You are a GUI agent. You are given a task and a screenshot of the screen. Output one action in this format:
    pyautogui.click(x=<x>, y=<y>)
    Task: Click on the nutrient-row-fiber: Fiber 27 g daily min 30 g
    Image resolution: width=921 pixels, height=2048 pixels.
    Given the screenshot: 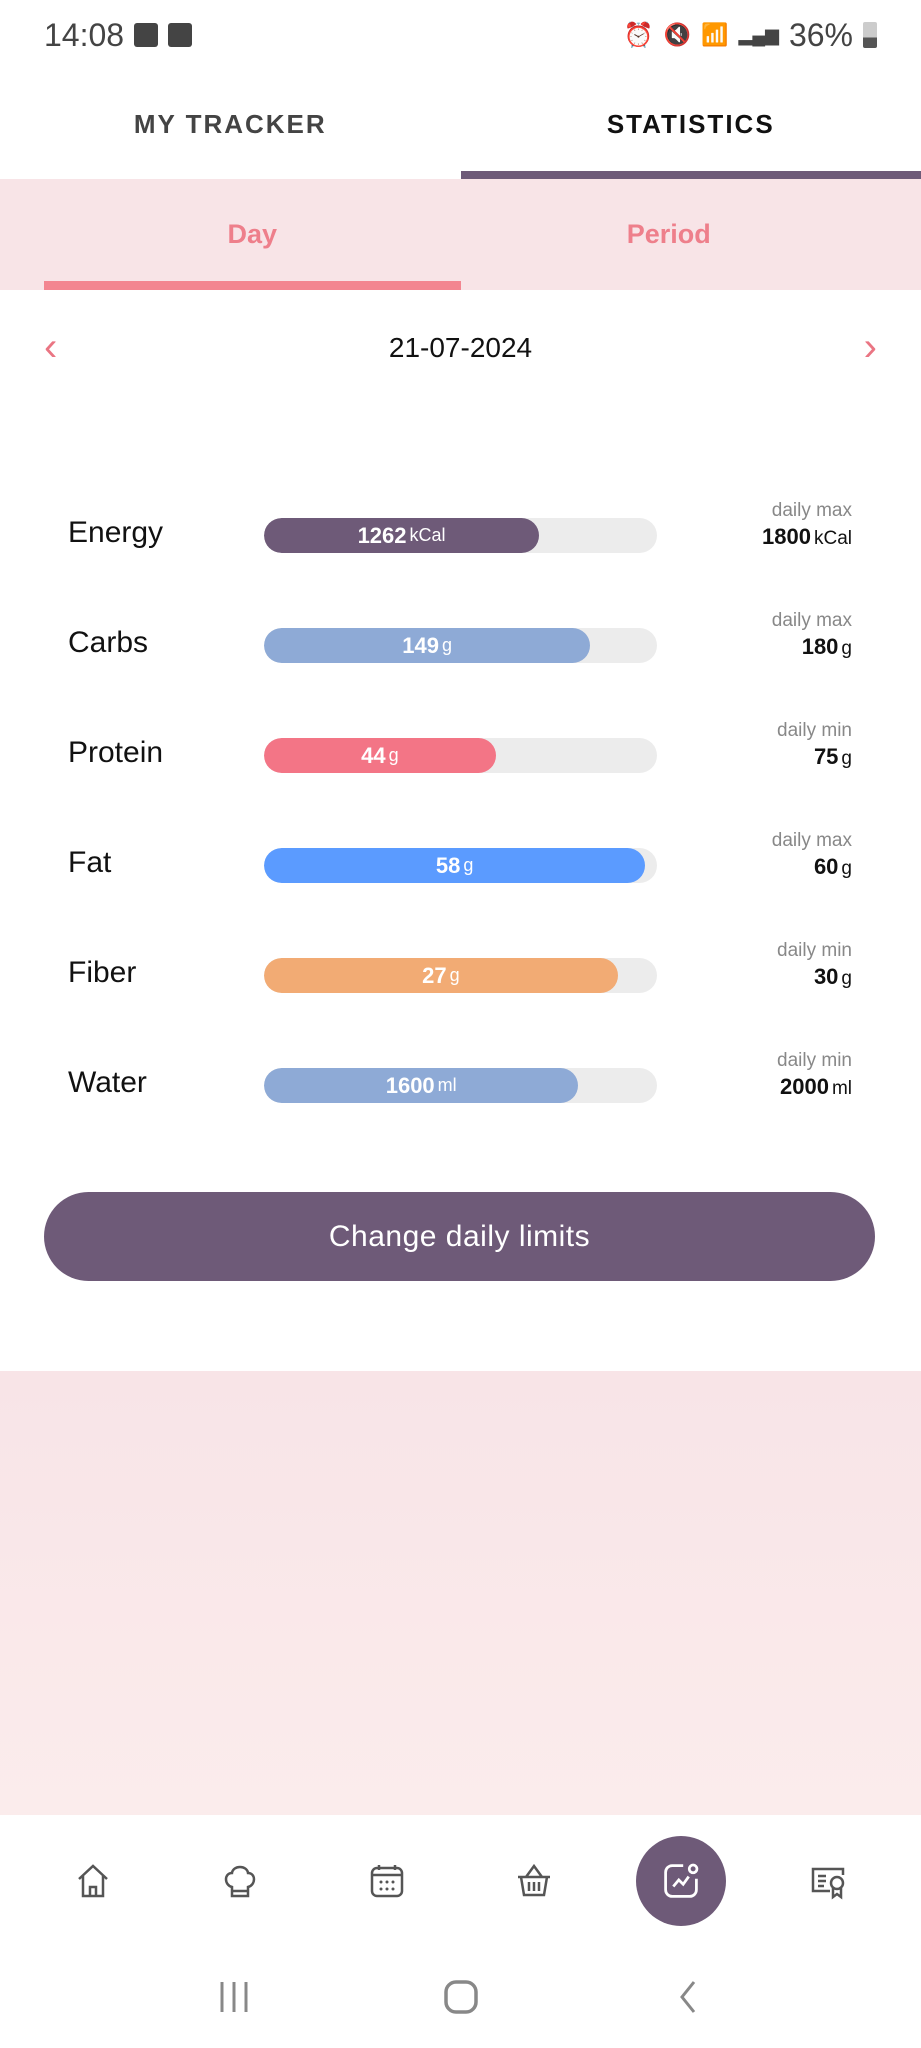 What is the action you would take?
    pyautogui.click(x=460, y=975)
    